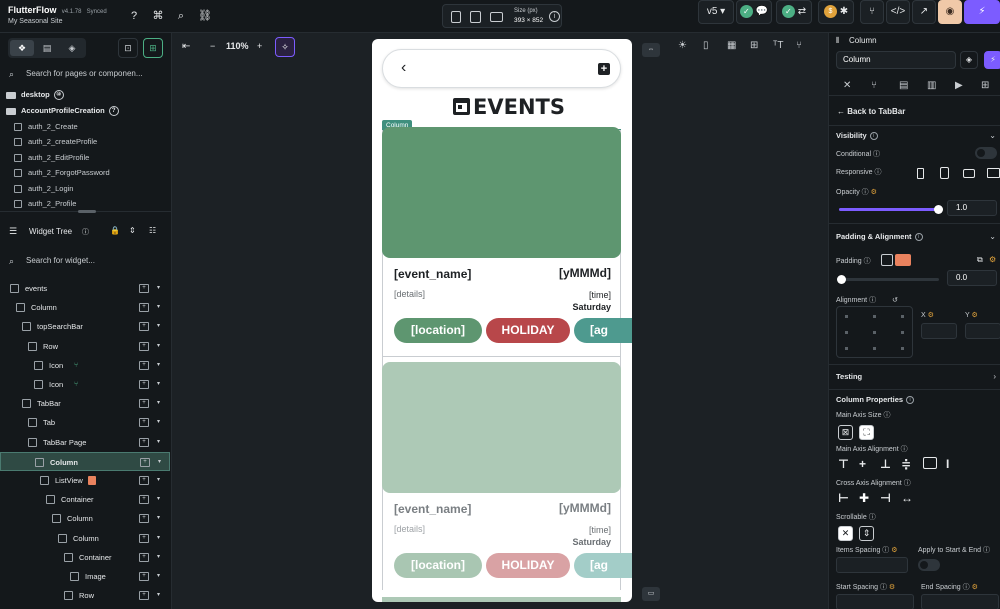 The height and width of the screenshot is (609, 1000). What do you see at coordinates (403, 68) in the screenshot?
I see `back-arrow-icon: ‹` at bounding box center [403, 68].